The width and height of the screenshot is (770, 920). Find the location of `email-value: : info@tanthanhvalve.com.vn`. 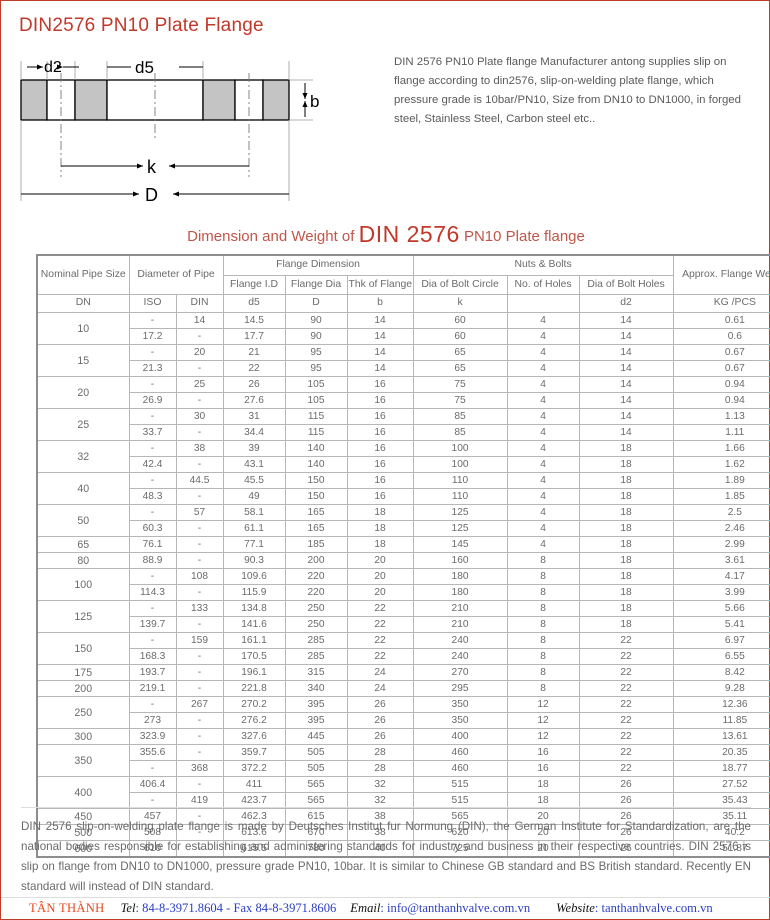

email-value: : info@tanthanhvalve.com.vn is located at coordinates (455, 908).